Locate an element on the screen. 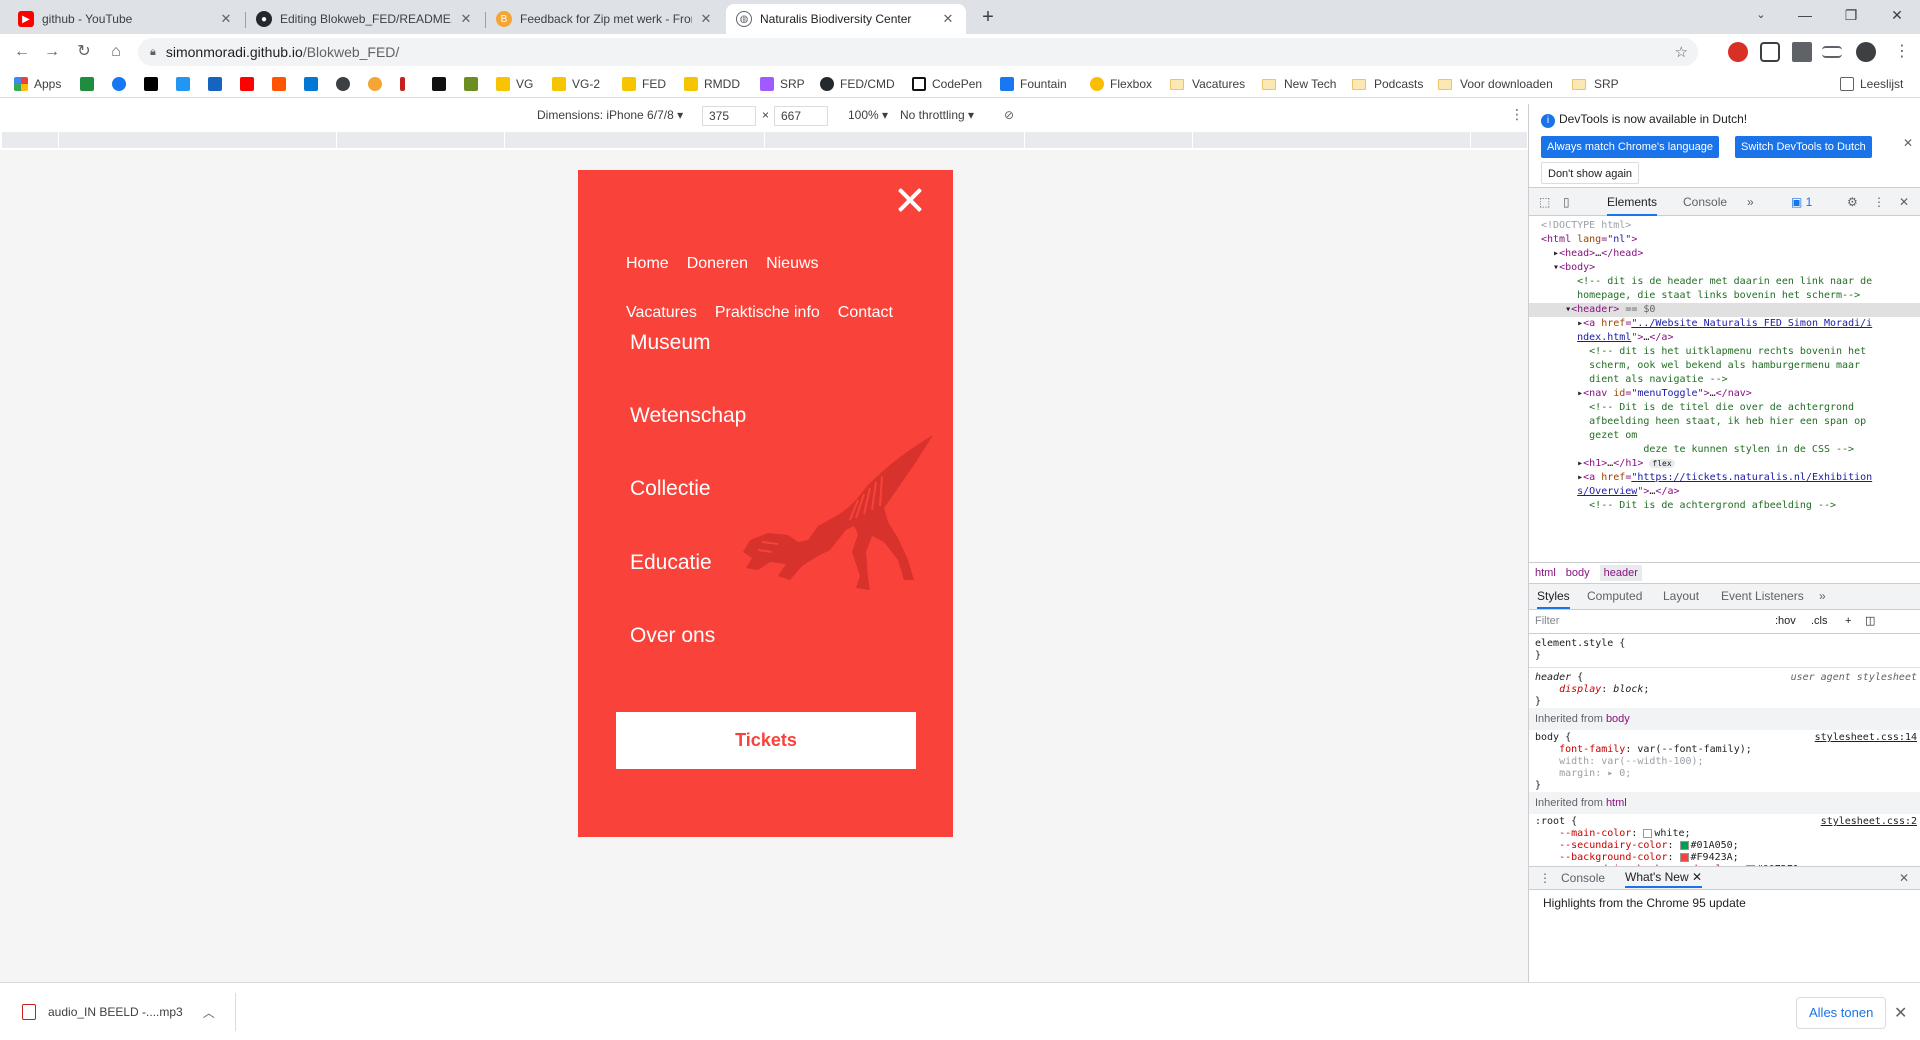  maximize-button: ❐ is located at coordinates (1851, 15).